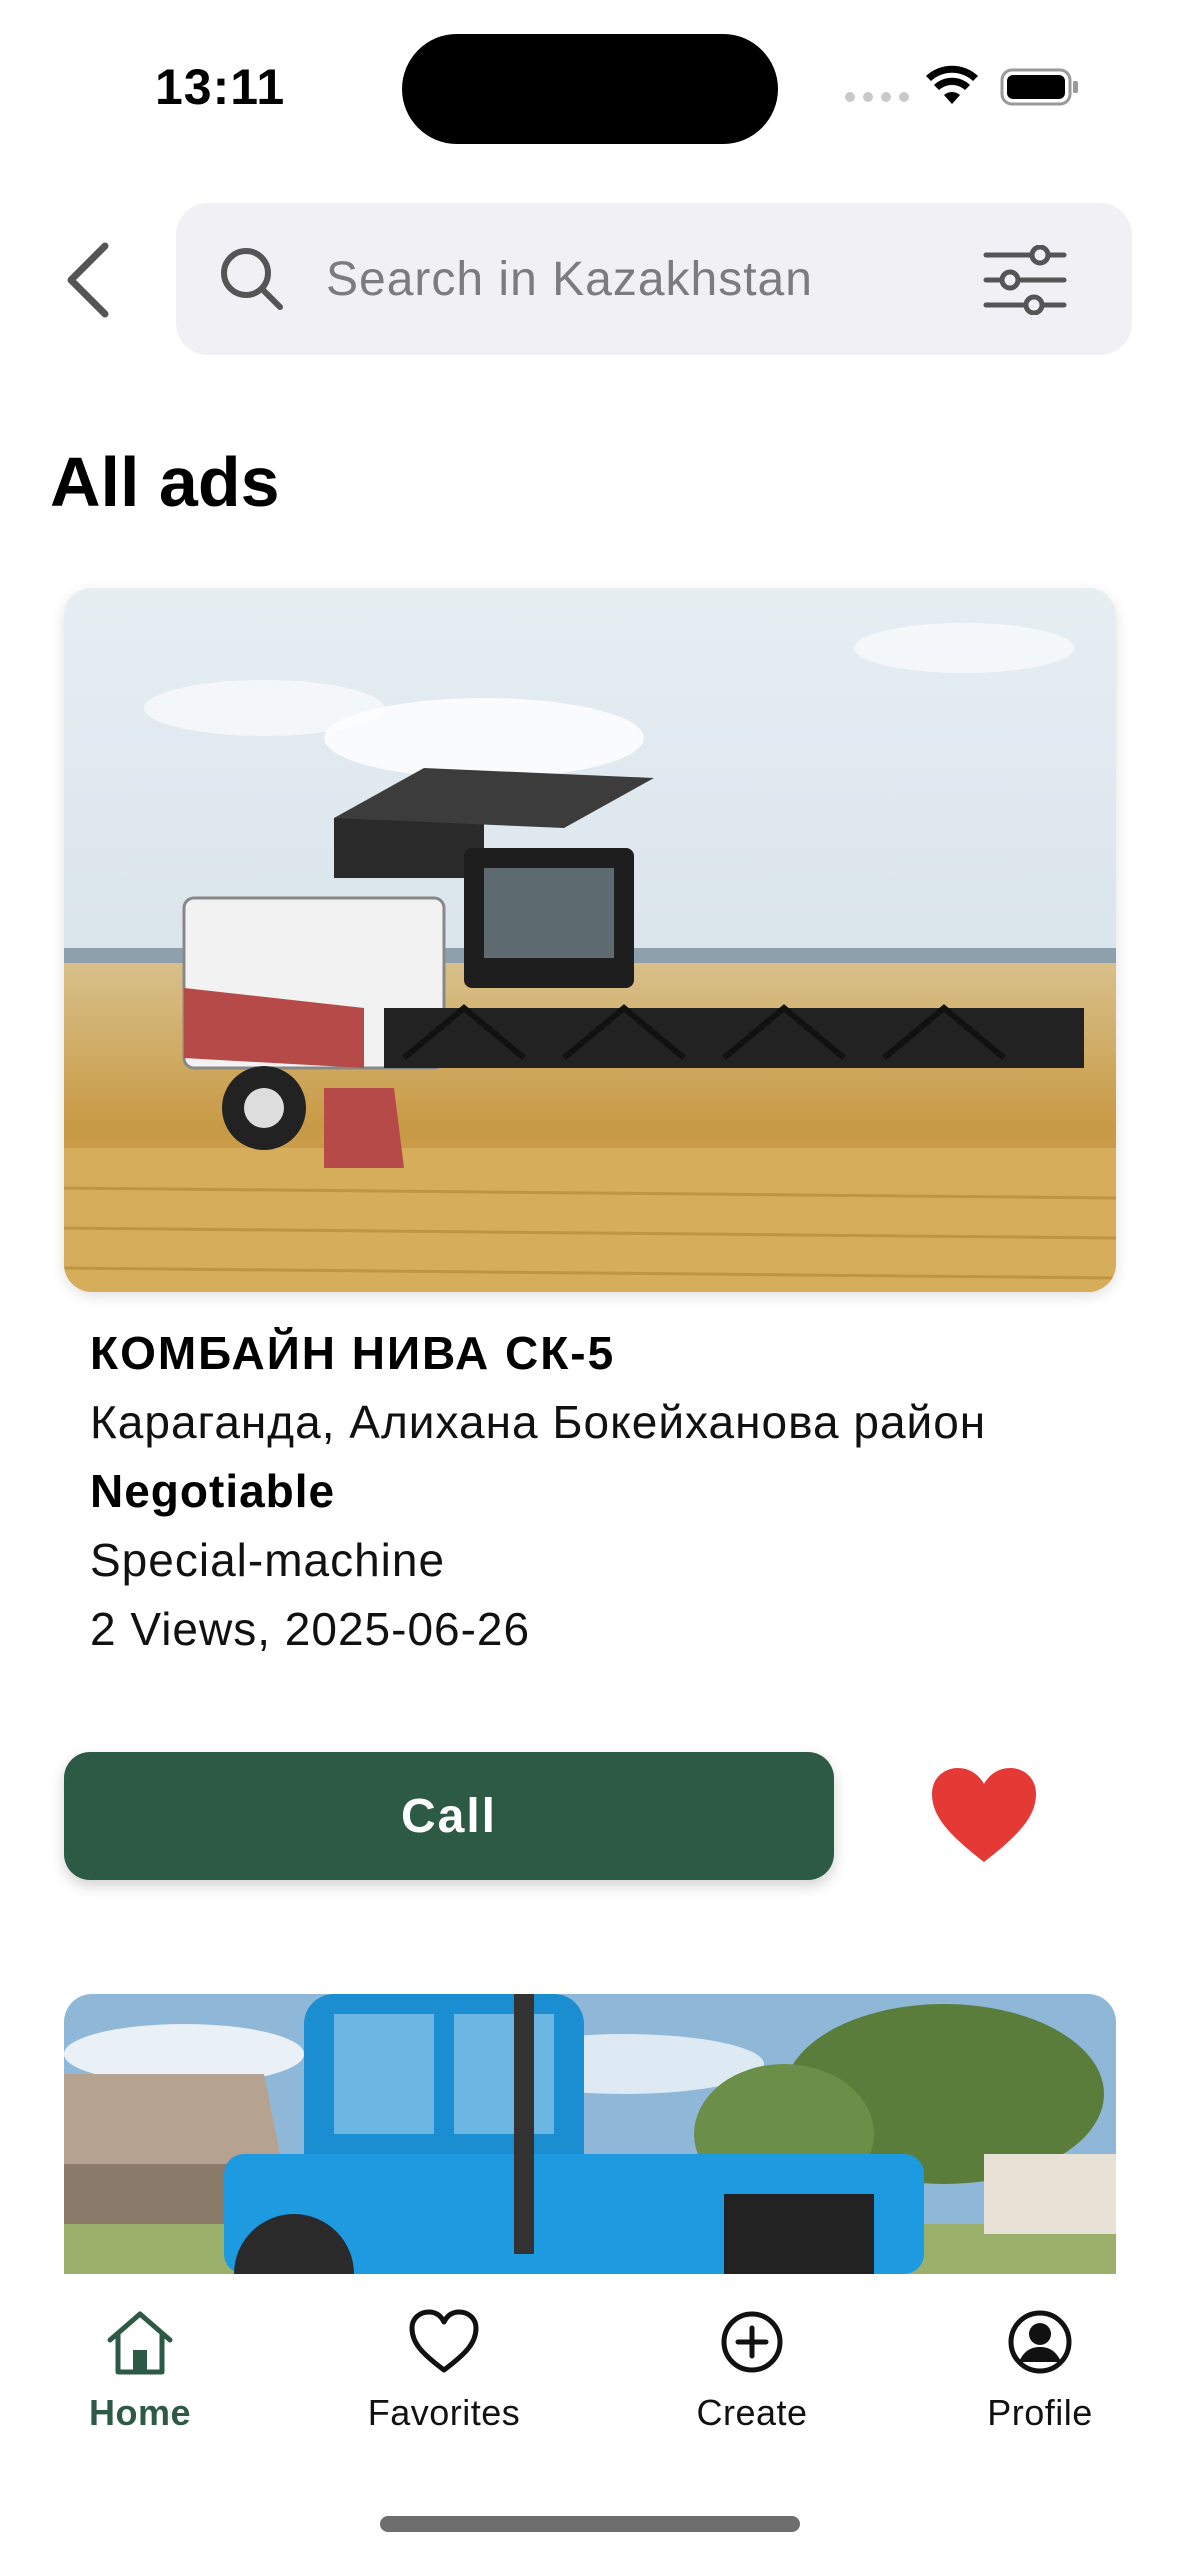  Describe the element at coordinates (353, 1353) in the screenshot. I see `ad-title: КОМБАЙН НИВА СК-5` at that location.